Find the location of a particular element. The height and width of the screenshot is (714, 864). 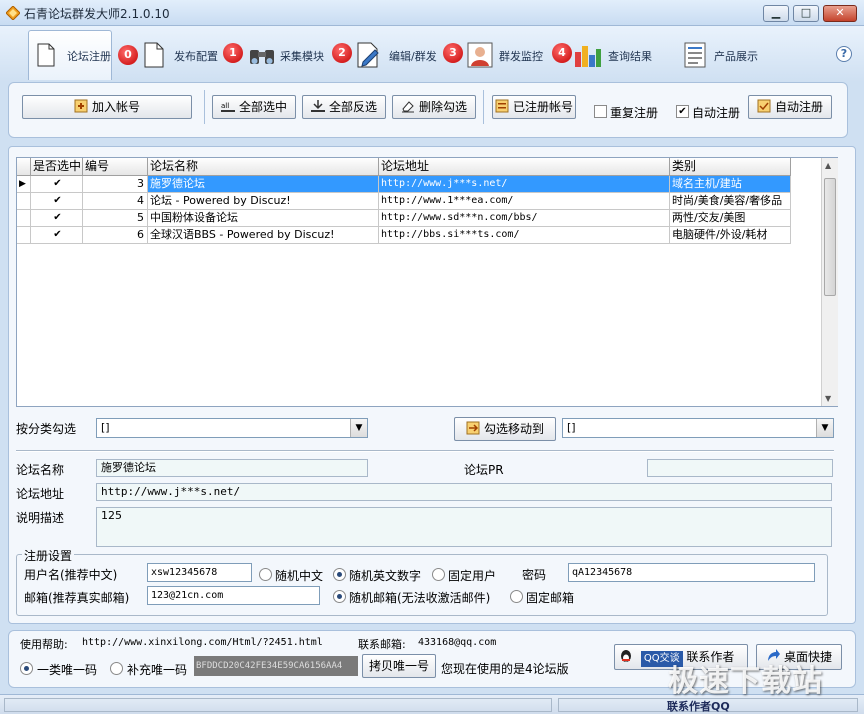

row-category: 时尚/美食/美容/奢侈品 is located at coordinates (730, 201).